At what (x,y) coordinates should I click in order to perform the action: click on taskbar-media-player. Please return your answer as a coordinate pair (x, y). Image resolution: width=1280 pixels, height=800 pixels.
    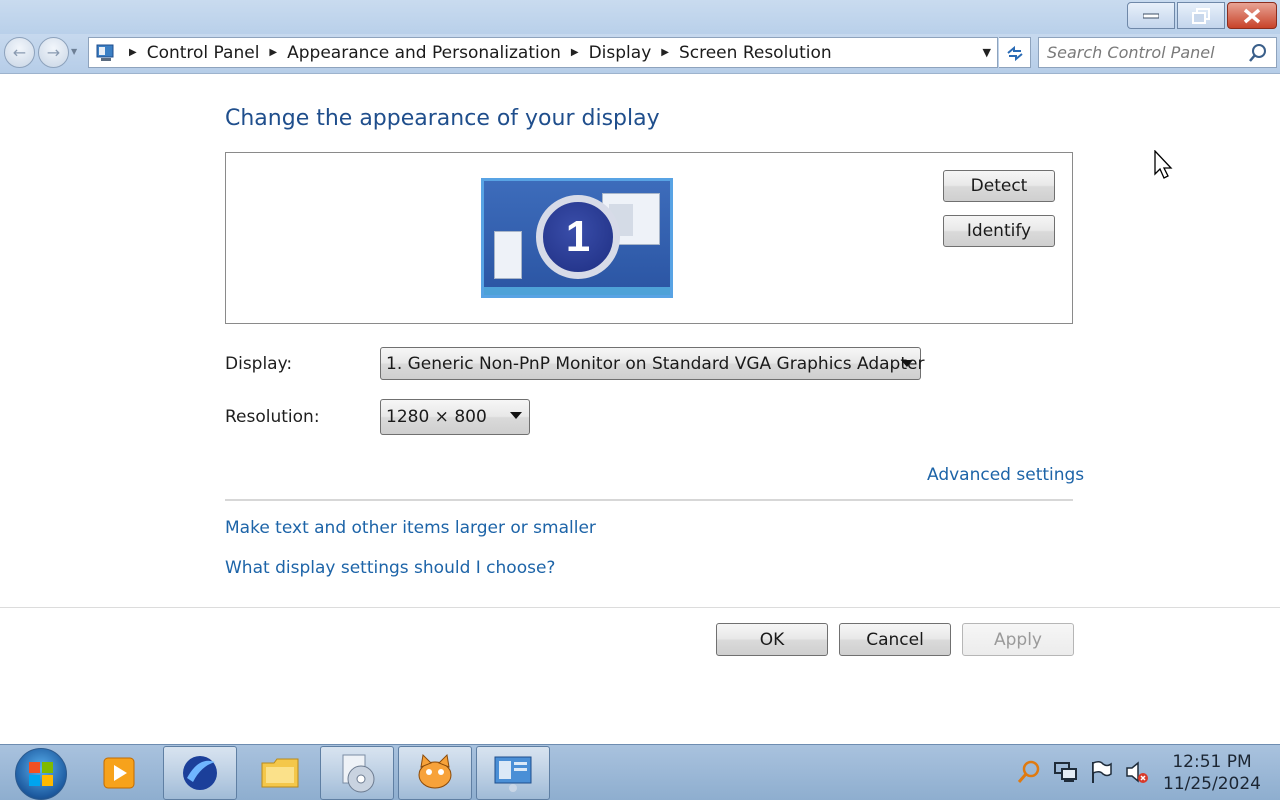
    Looking at the image, I should click on (119, 773).